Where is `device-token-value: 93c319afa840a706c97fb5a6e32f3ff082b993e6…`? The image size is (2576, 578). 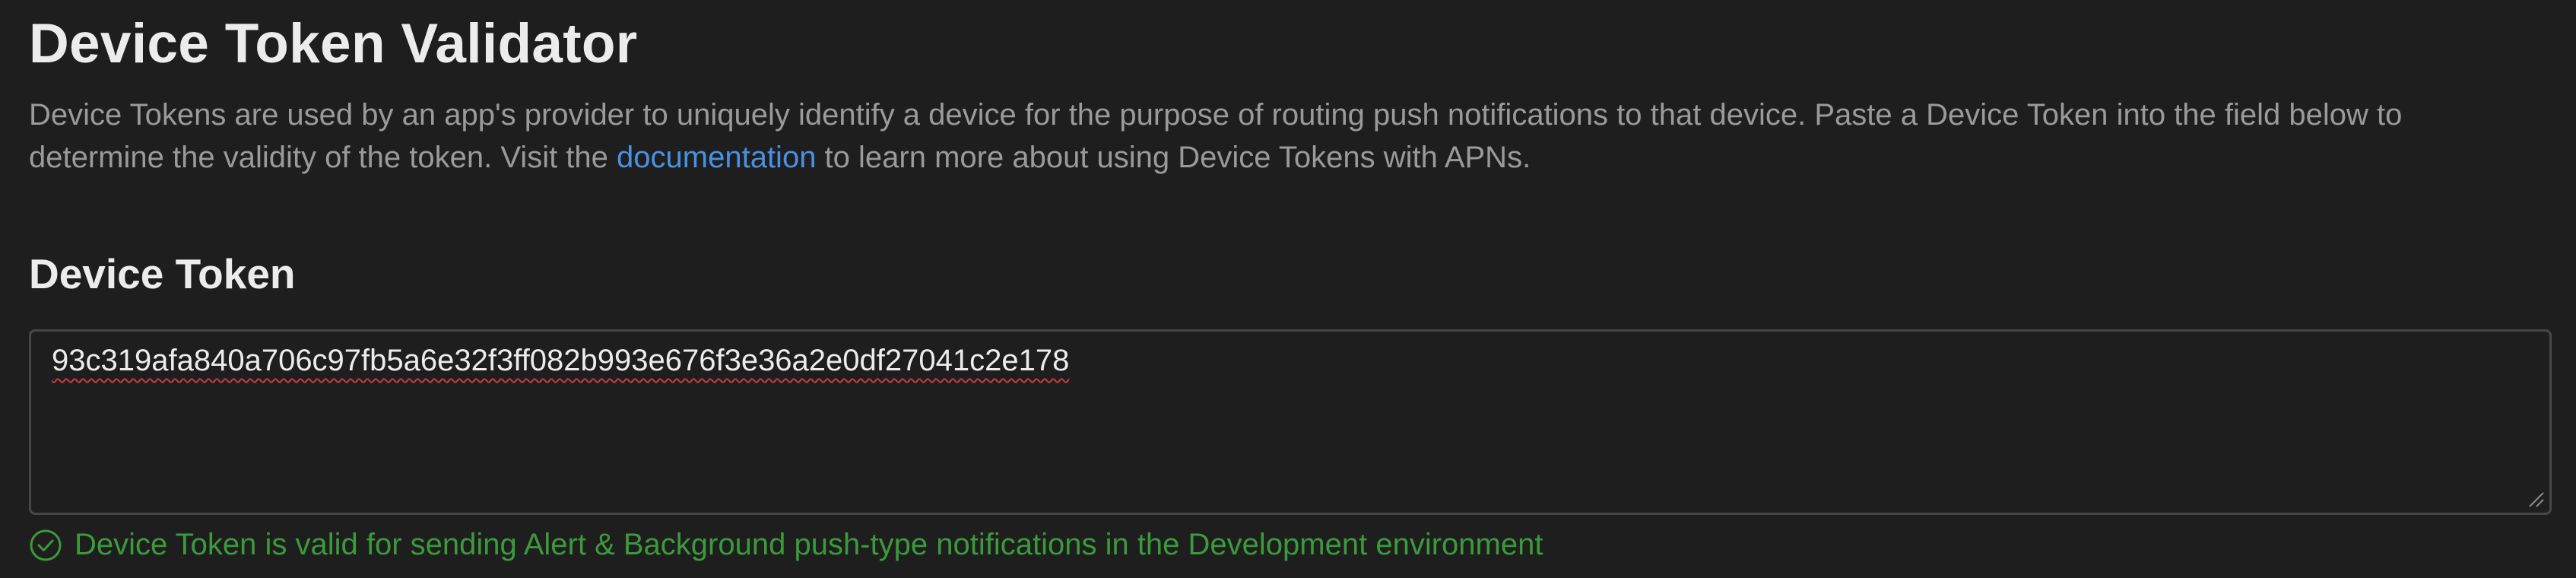
device-token-value: 93c319afa840a706c97fb5a6e32f3ff082b993e6… is located at coordinates (561, 360).